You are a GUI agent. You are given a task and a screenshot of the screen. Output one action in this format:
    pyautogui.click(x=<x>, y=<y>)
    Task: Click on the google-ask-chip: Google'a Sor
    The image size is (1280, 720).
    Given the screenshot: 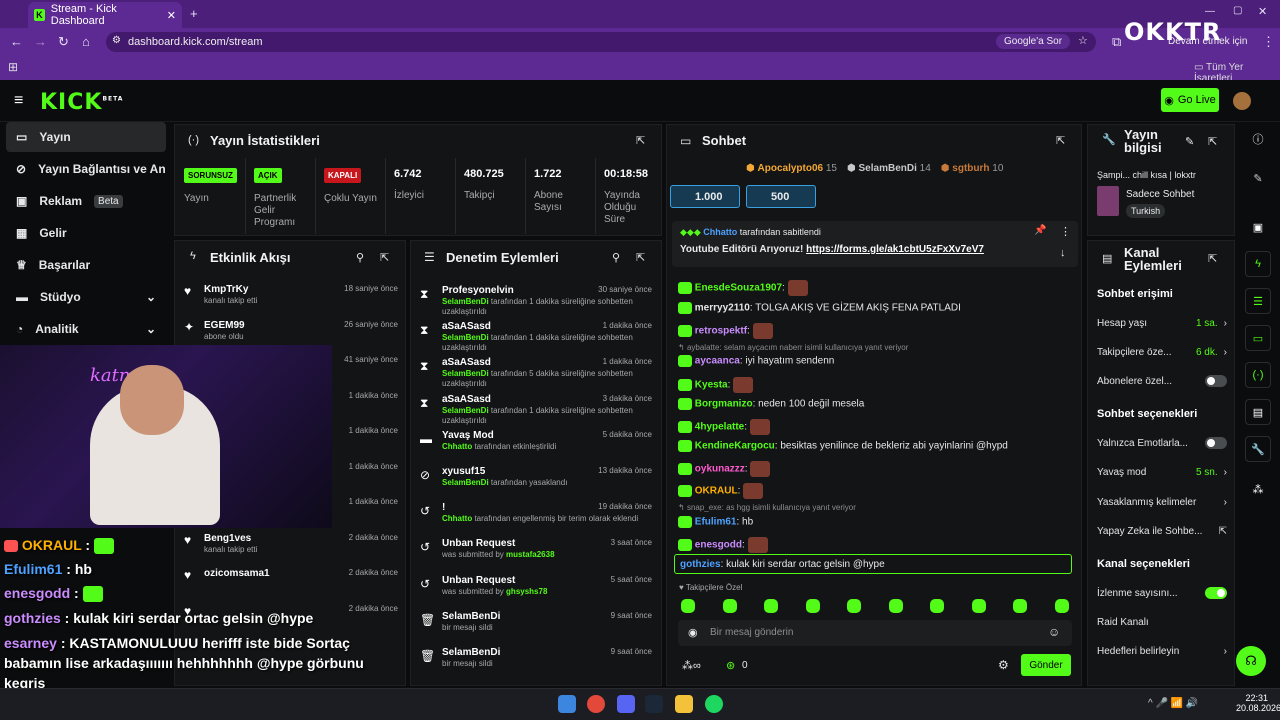 What is the action you would take?
    pyautogui.click(x=1033, y=41)
    